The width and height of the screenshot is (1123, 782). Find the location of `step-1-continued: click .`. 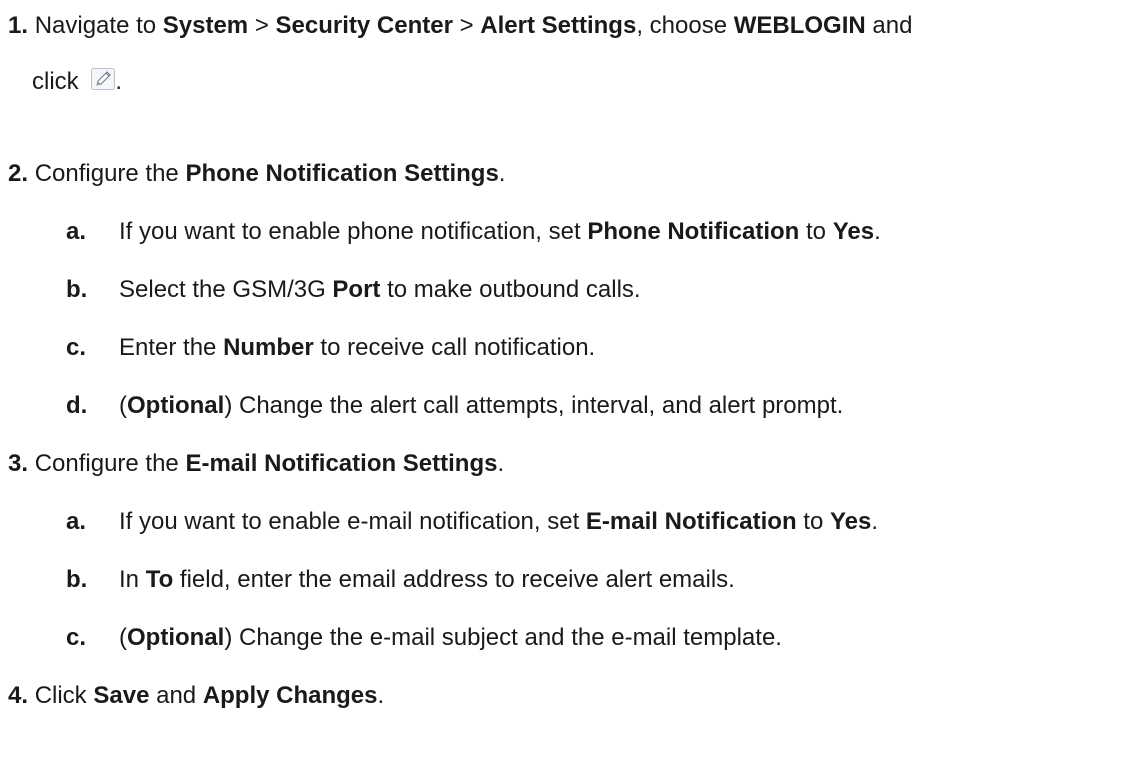

step-1-continued: click . is located at coordinates (77, 82).